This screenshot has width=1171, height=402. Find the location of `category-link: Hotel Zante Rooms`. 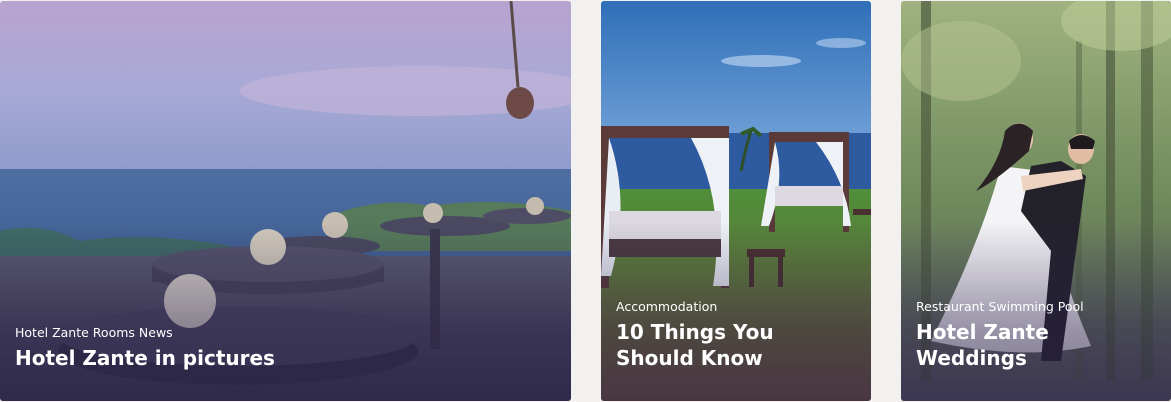

category-link: Hotel Zante Rooms is located at coordinates (75, 332).